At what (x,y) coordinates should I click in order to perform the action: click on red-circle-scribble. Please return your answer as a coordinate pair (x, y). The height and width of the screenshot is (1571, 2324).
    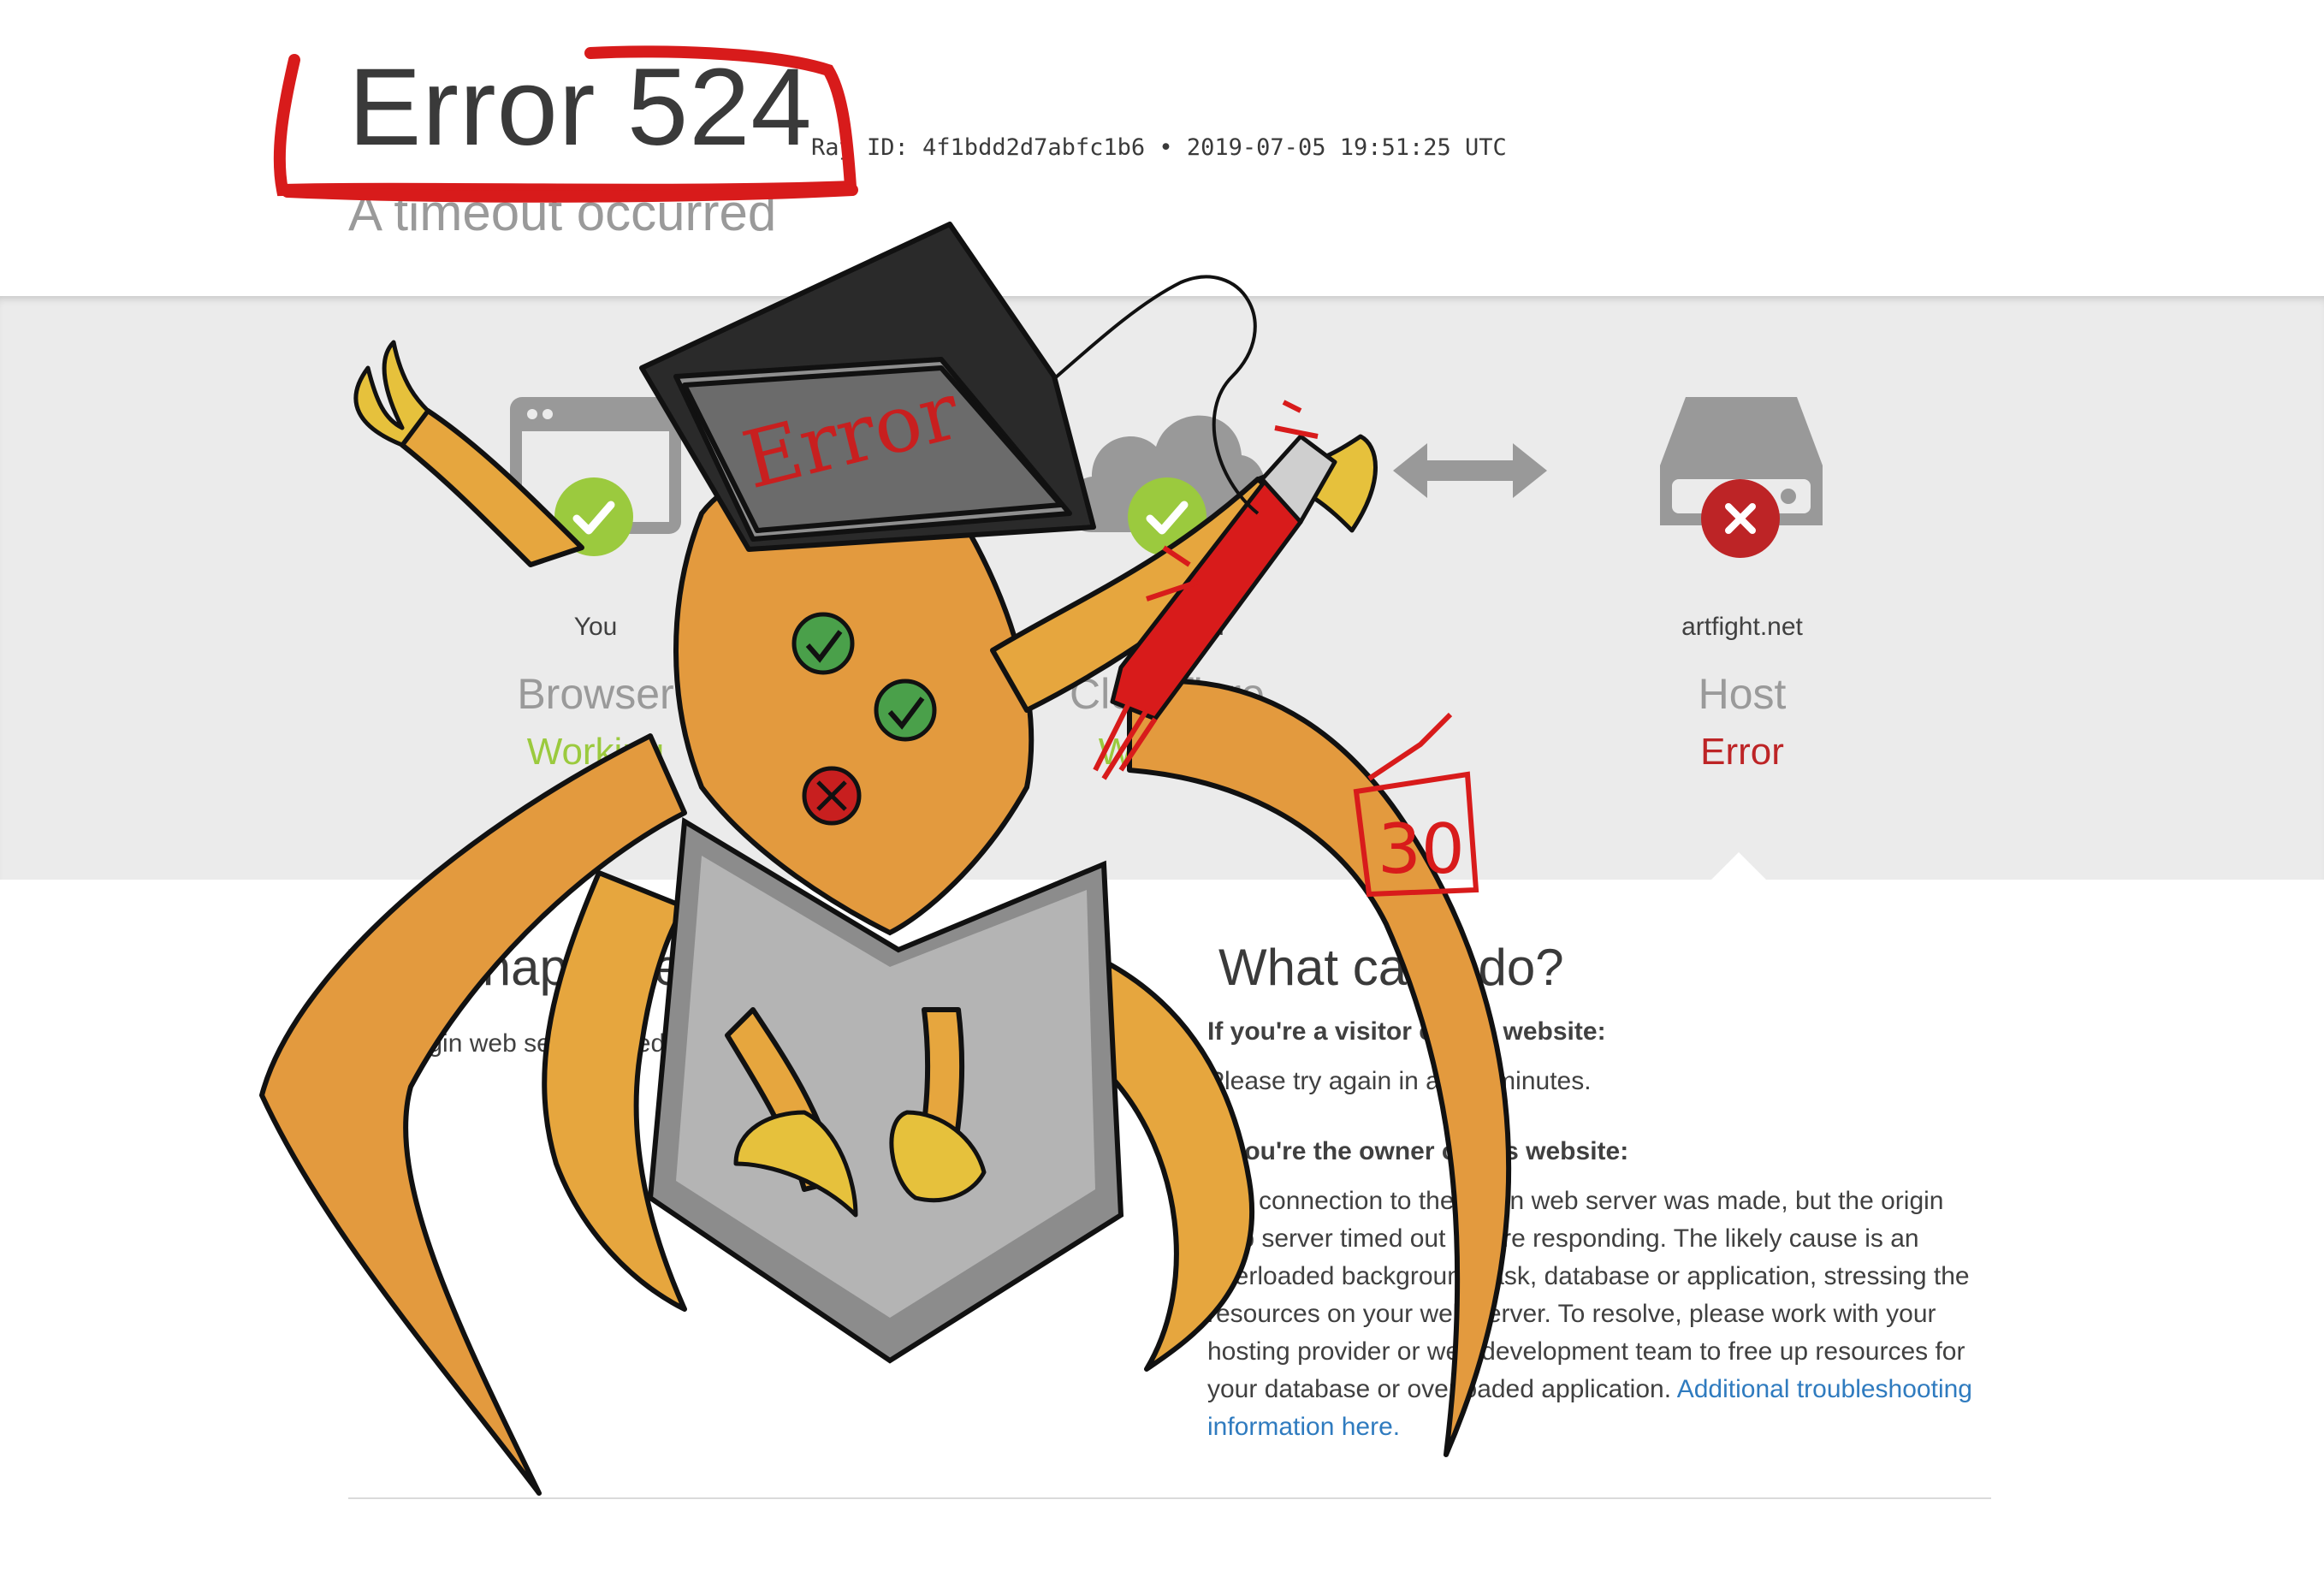
    Looking at the image, I should click on (565, 124).